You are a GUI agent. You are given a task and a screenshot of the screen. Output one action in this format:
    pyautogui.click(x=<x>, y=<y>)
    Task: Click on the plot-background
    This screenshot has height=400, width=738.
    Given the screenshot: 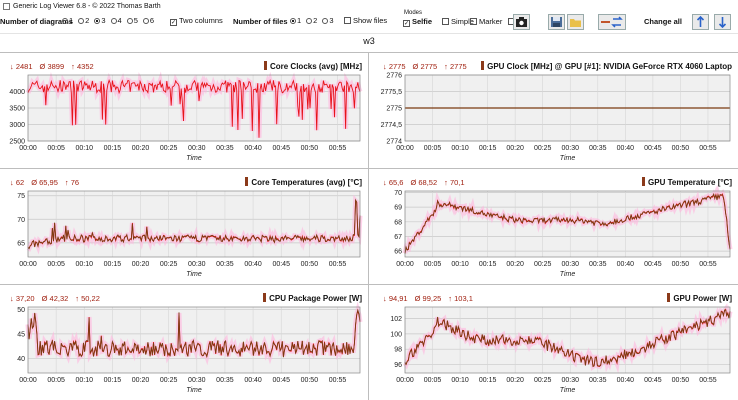 What is the action you would take?
    pyautogui.click(x=194, y=224)
    